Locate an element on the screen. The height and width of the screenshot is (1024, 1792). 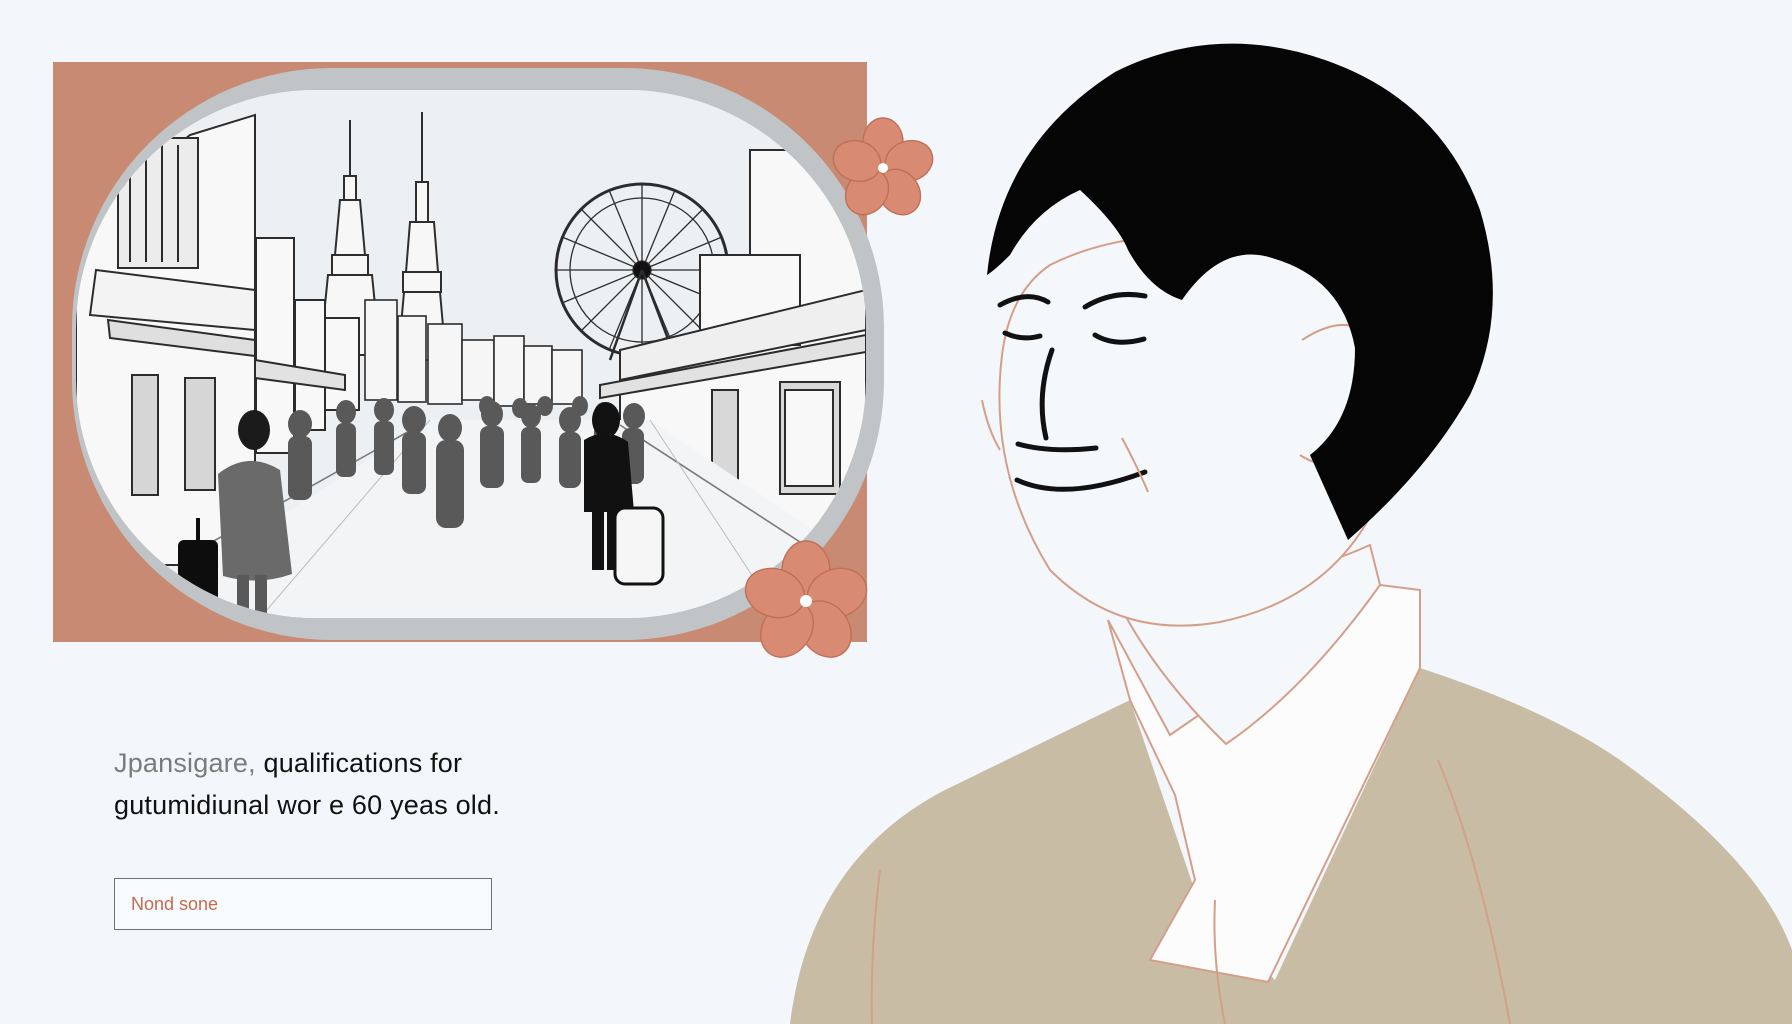
caption-line-1: Jpansigare, qualifications for is located at coordinates (364, 763).